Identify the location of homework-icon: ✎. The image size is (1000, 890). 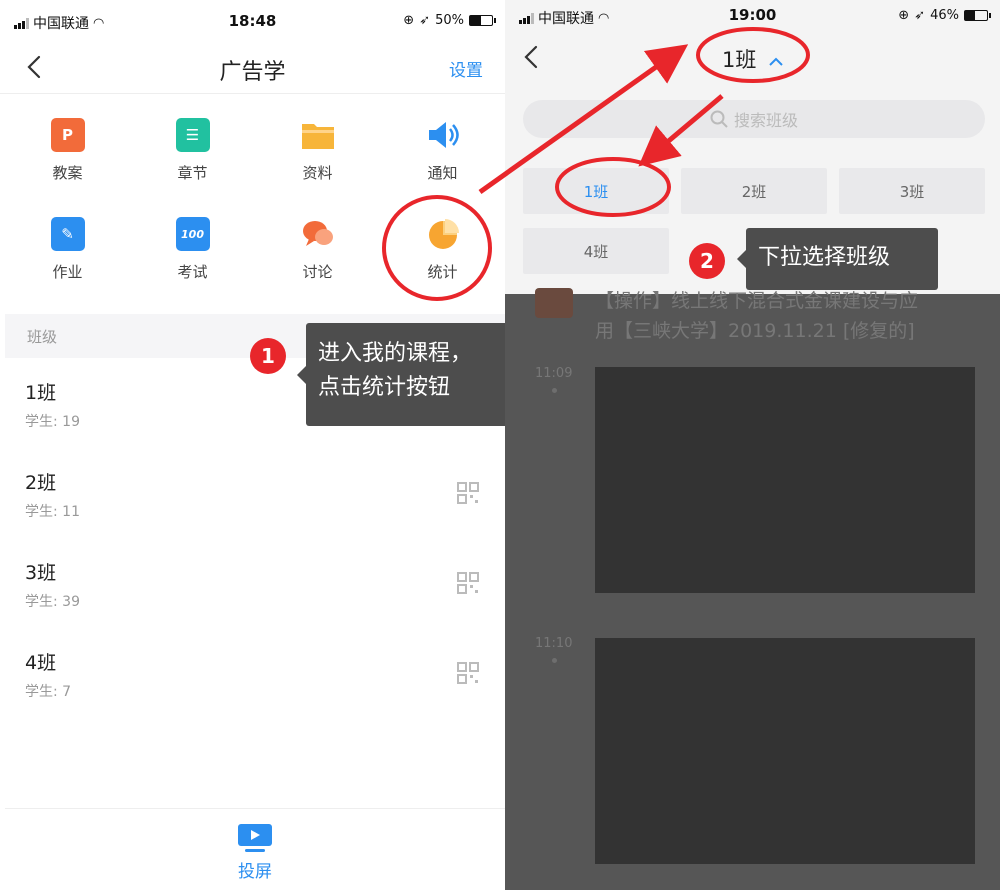
(67, 234).